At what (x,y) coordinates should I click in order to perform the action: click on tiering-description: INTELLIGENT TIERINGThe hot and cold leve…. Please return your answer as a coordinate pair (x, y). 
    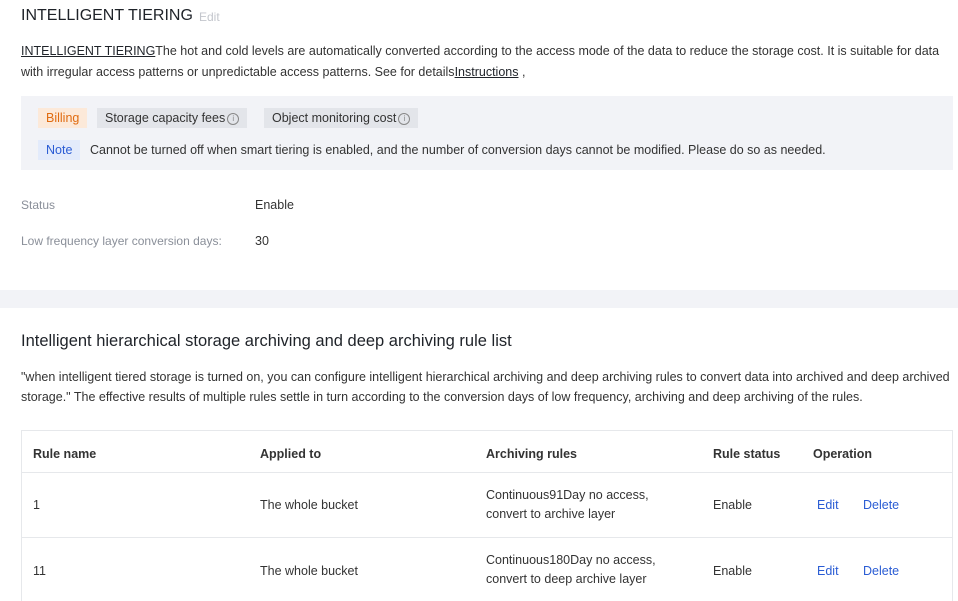
    Looking at the image, I should click on (481, 62).